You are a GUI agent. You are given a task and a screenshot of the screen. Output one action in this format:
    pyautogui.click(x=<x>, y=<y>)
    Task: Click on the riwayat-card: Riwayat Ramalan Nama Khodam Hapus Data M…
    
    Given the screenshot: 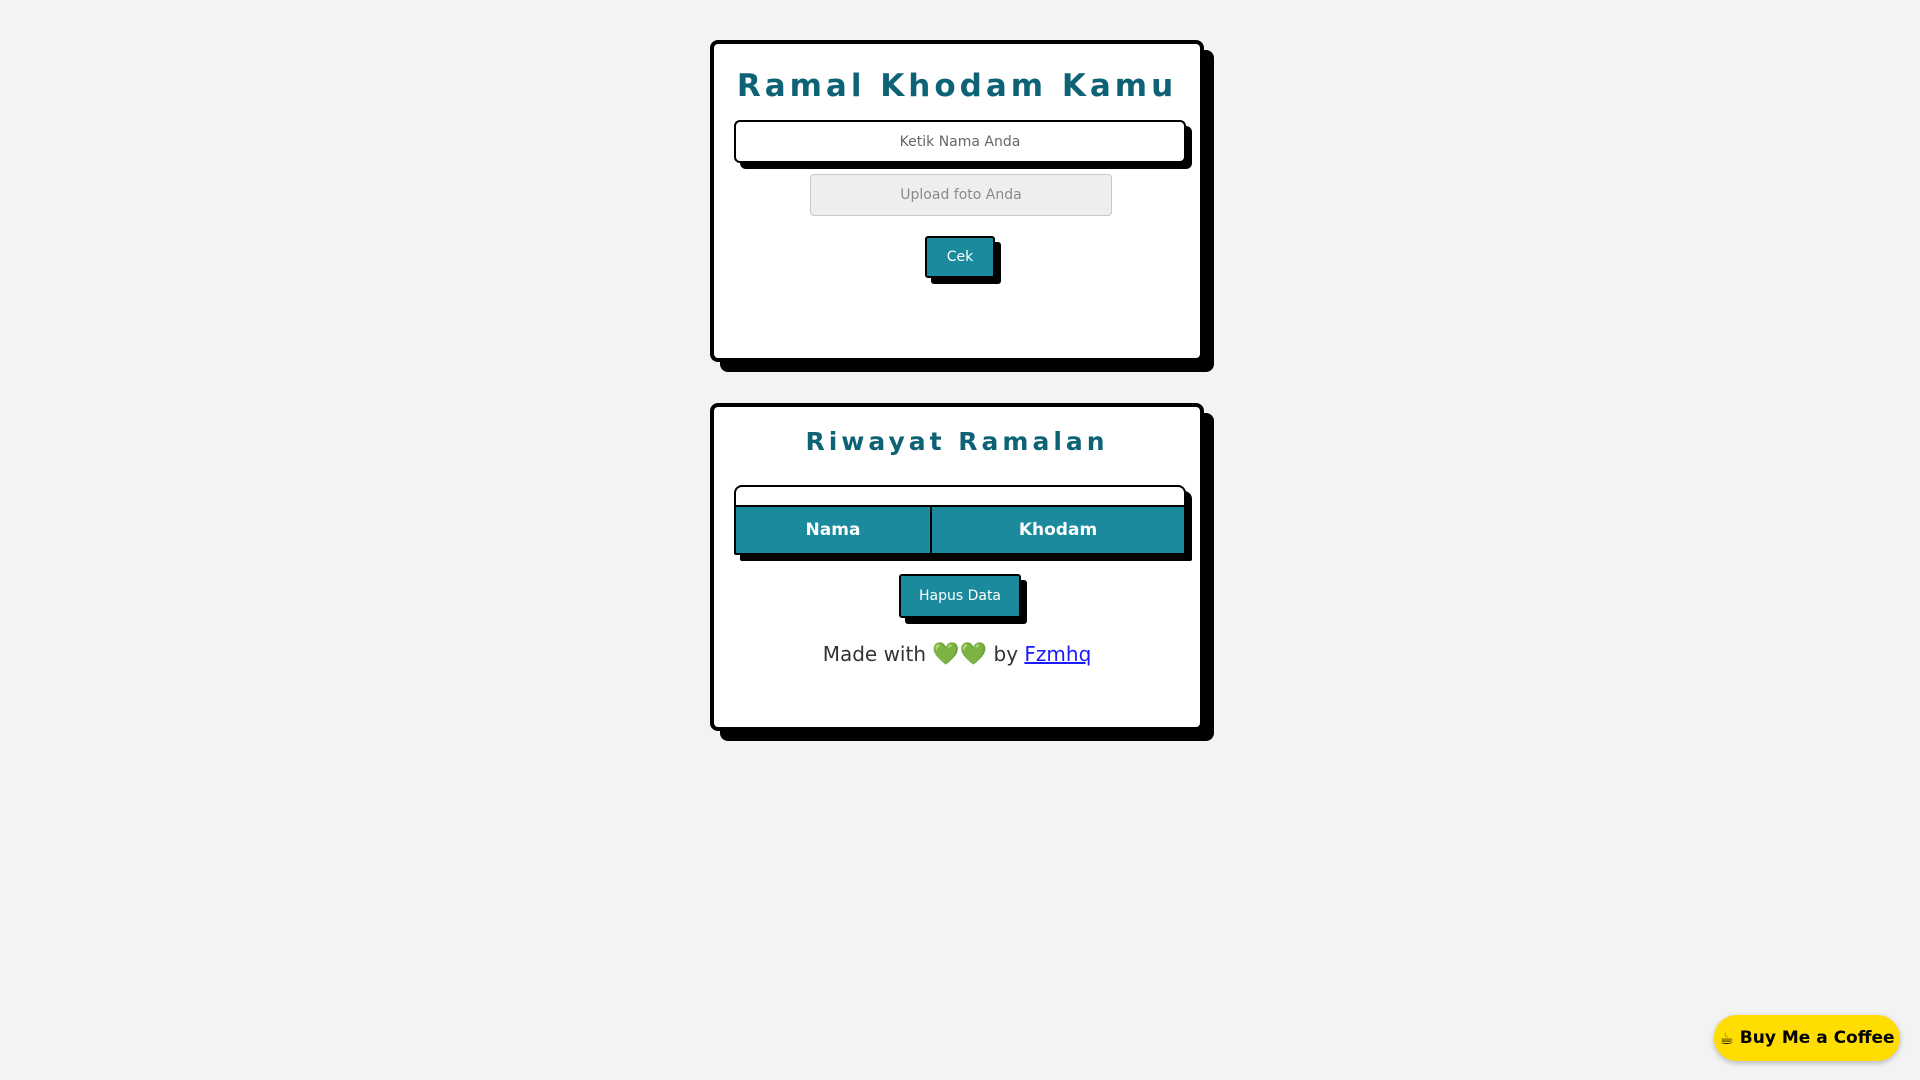 What is the action you would take?
    pyautogui.click(x=957, y=567)
    